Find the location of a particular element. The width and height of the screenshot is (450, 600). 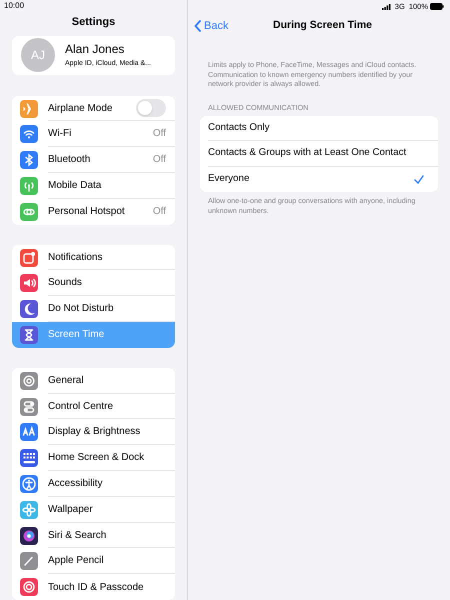

option-row: Contacts & Groups with at Least One Contact is located at coordinates (323, 154).